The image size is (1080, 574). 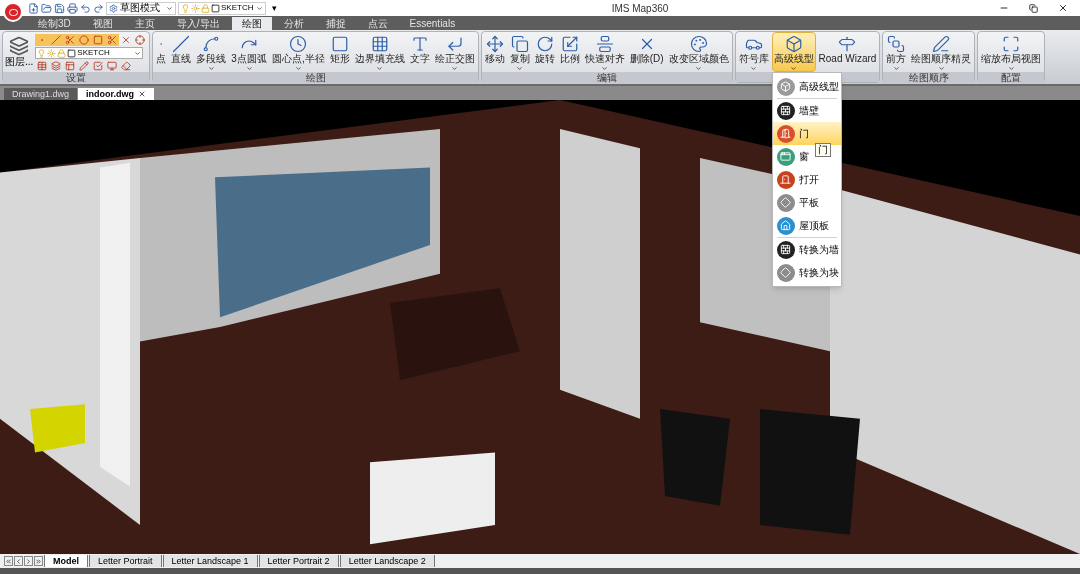 What do you see at coordinates (59, 8) in the screenshot?
I see `save-icon` at bounding box center [59, 8].